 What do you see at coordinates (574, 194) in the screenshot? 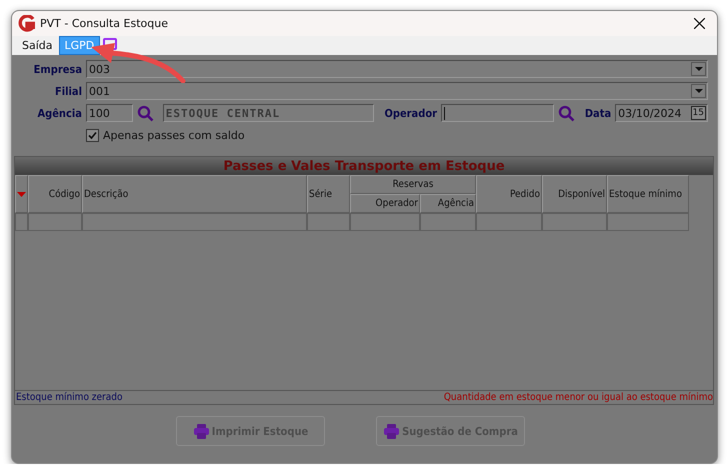
I see `column-header: Disponível` at bounding box center [574, 194].